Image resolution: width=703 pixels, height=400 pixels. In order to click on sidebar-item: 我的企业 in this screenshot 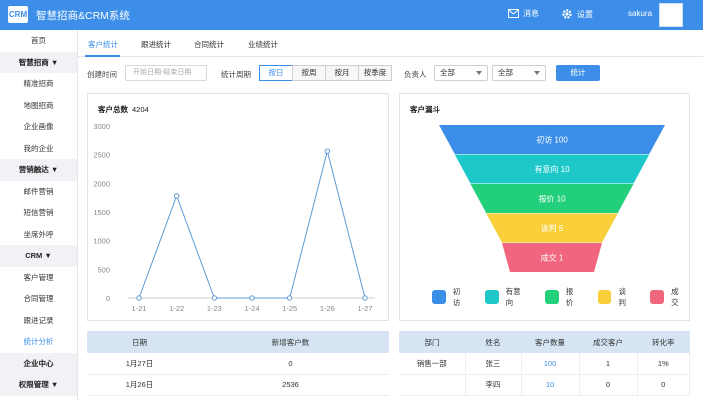, I will do `click(38, 149)`.